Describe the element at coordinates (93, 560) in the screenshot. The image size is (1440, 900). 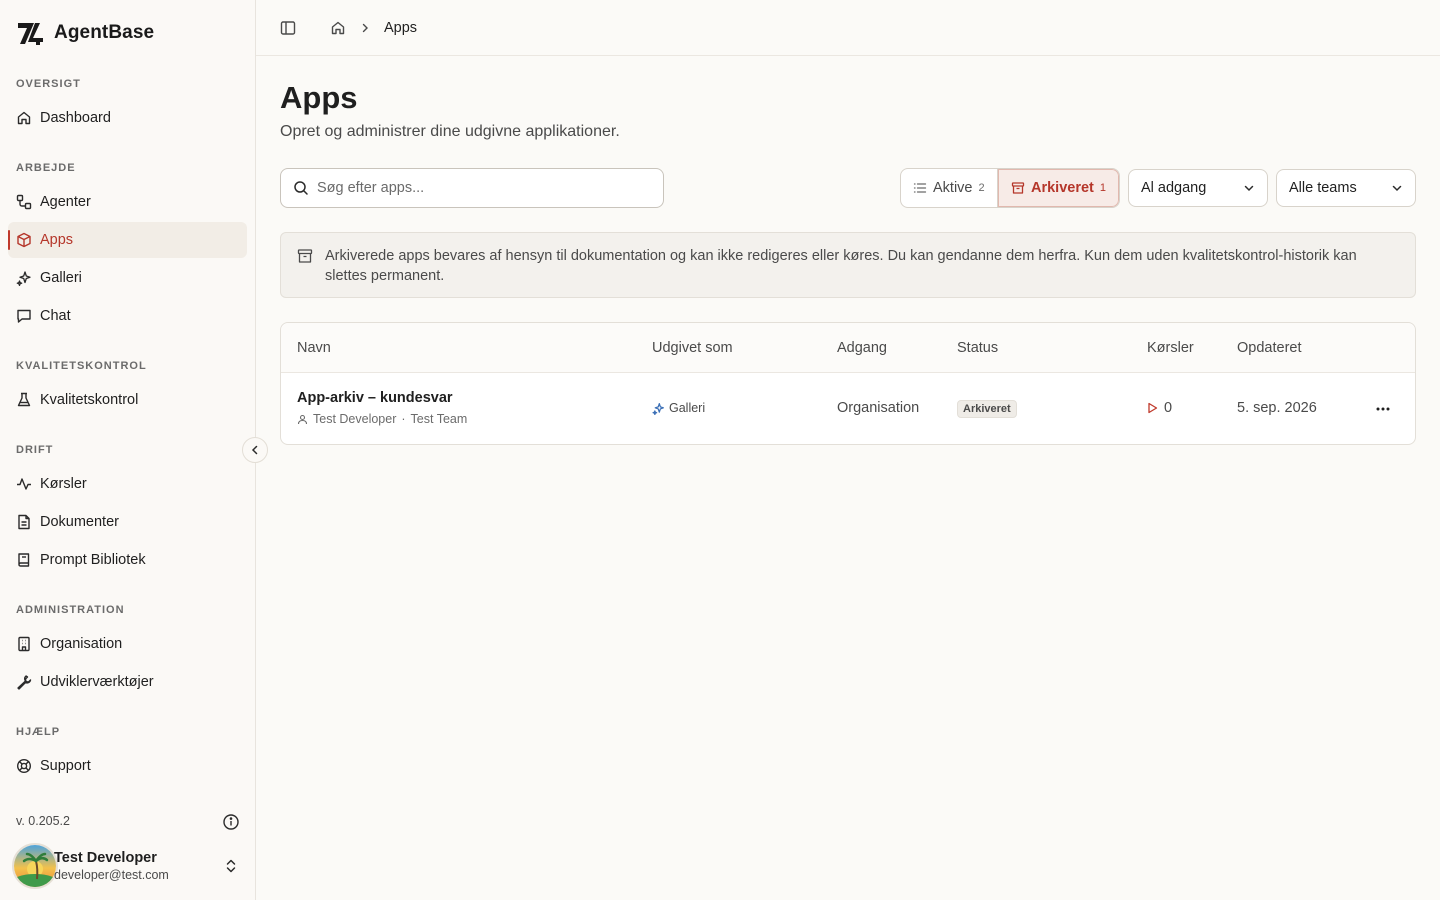
I see `sidebar-item-label: Prompt Bibliotek` at that location.